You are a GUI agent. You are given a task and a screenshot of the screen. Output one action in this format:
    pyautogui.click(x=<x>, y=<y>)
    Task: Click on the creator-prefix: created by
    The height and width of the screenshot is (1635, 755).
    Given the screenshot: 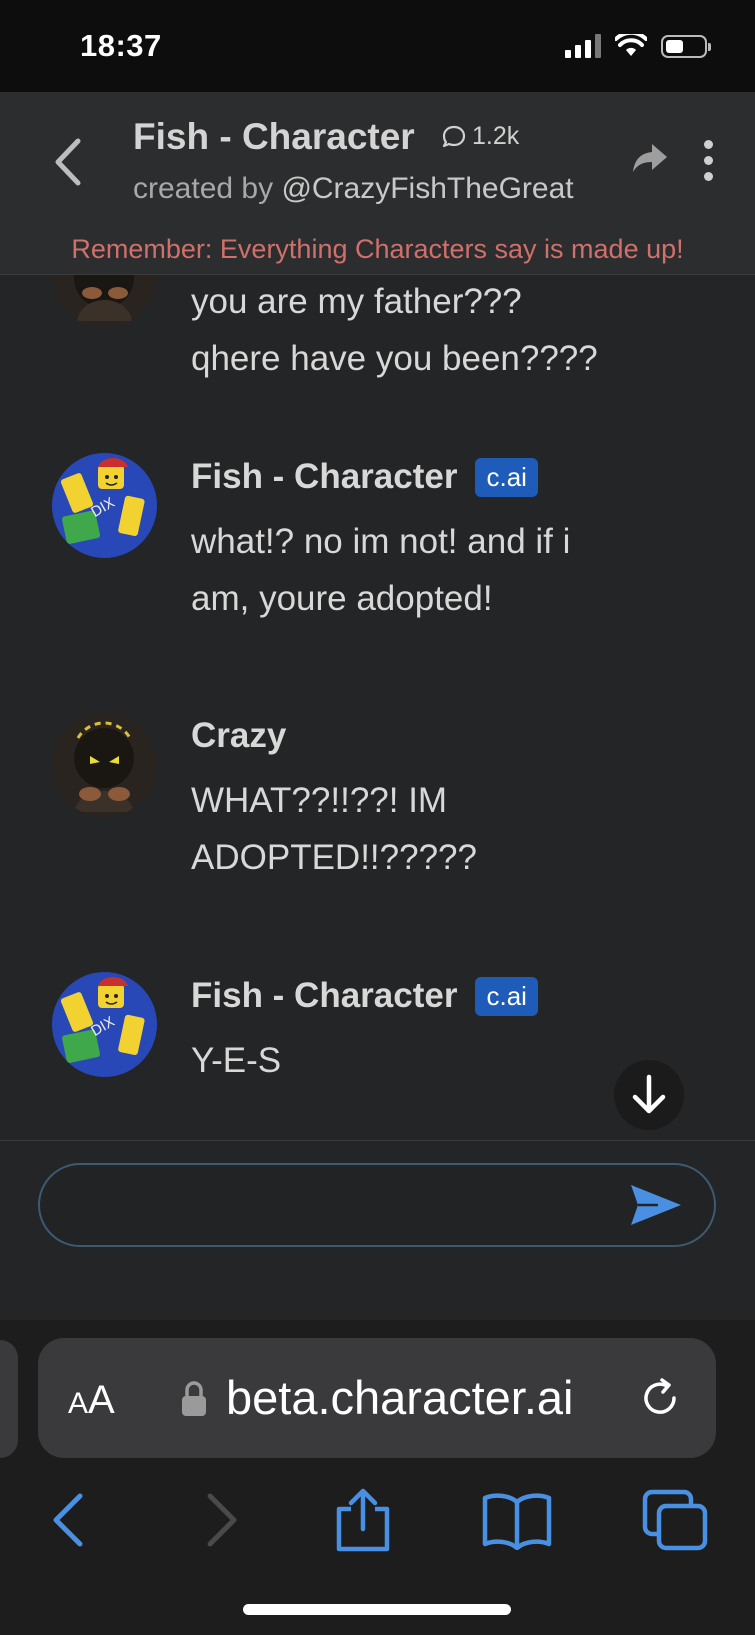 What is the action you would take?
    pyautogui.click(x=203, y=188)
    